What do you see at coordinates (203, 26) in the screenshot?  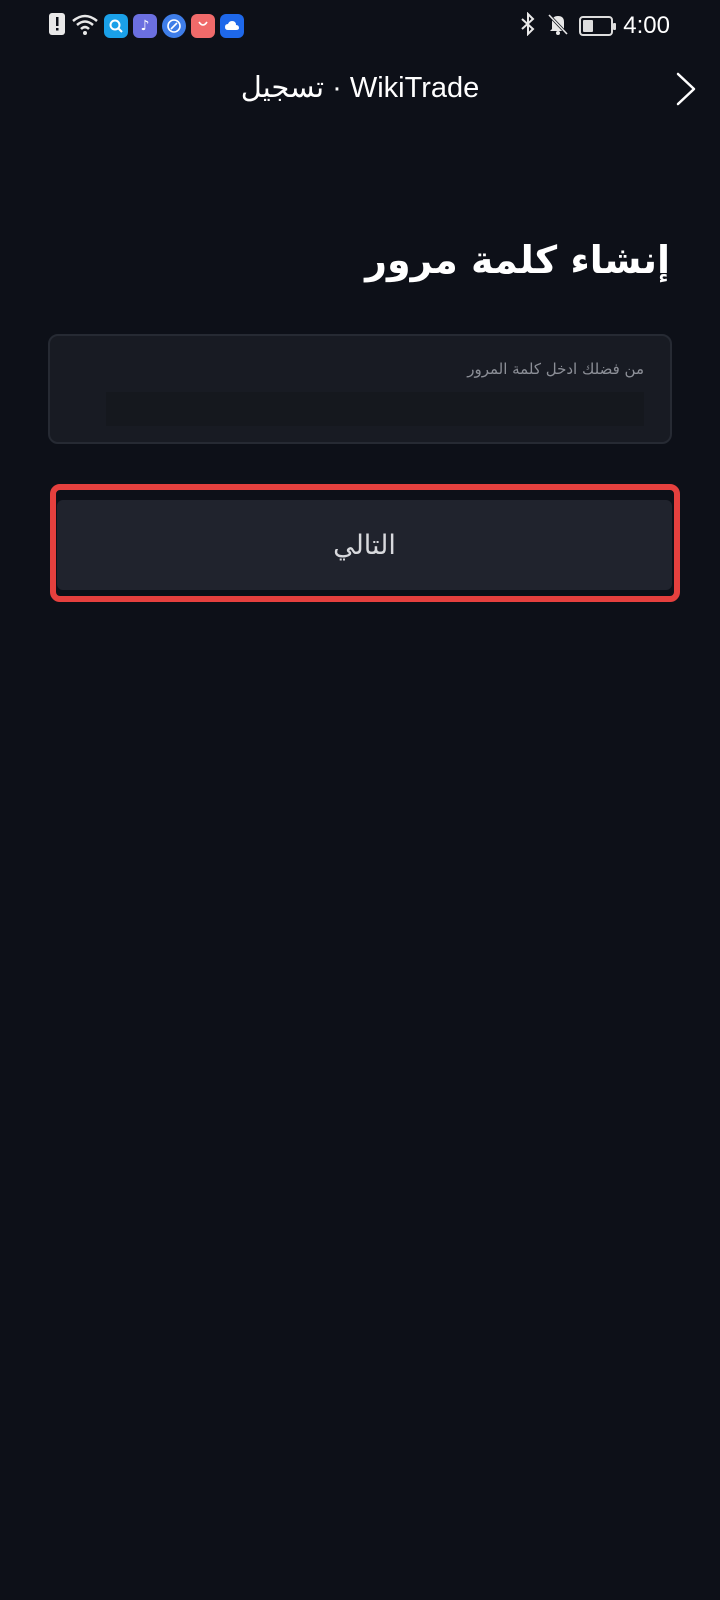 I see `shop-app-icon` at bounding box center [203, 26].